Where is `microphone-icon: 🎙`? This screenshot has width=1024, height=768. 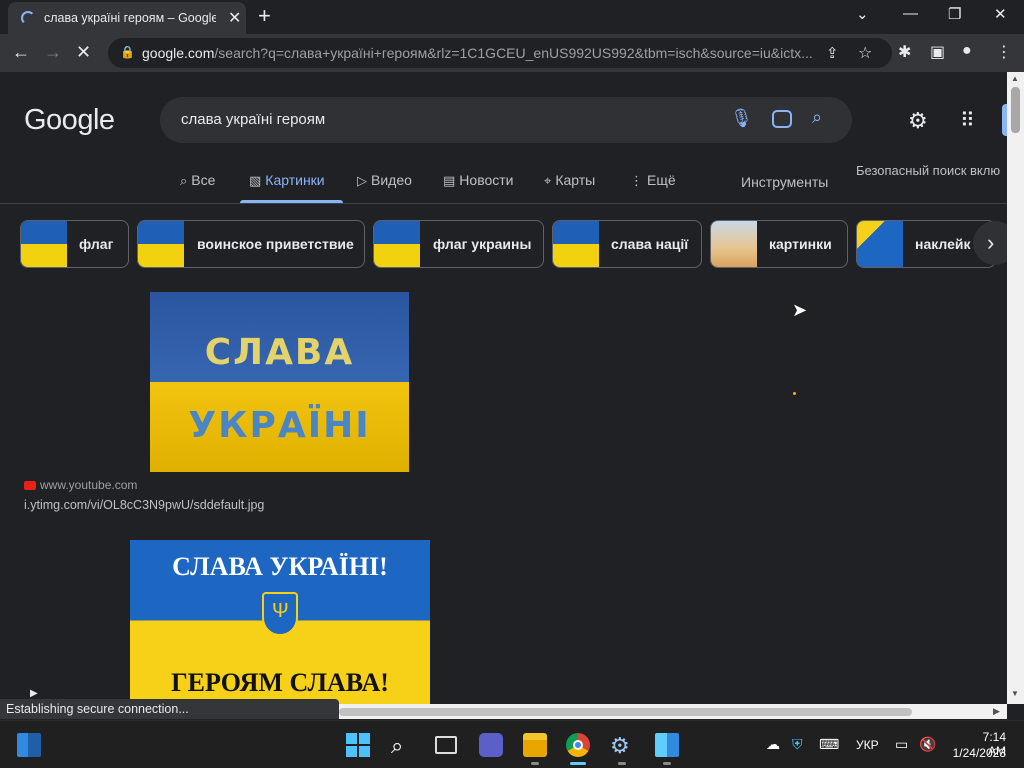 microphone-icon: 🎙 is located at coordinates (741, 118).